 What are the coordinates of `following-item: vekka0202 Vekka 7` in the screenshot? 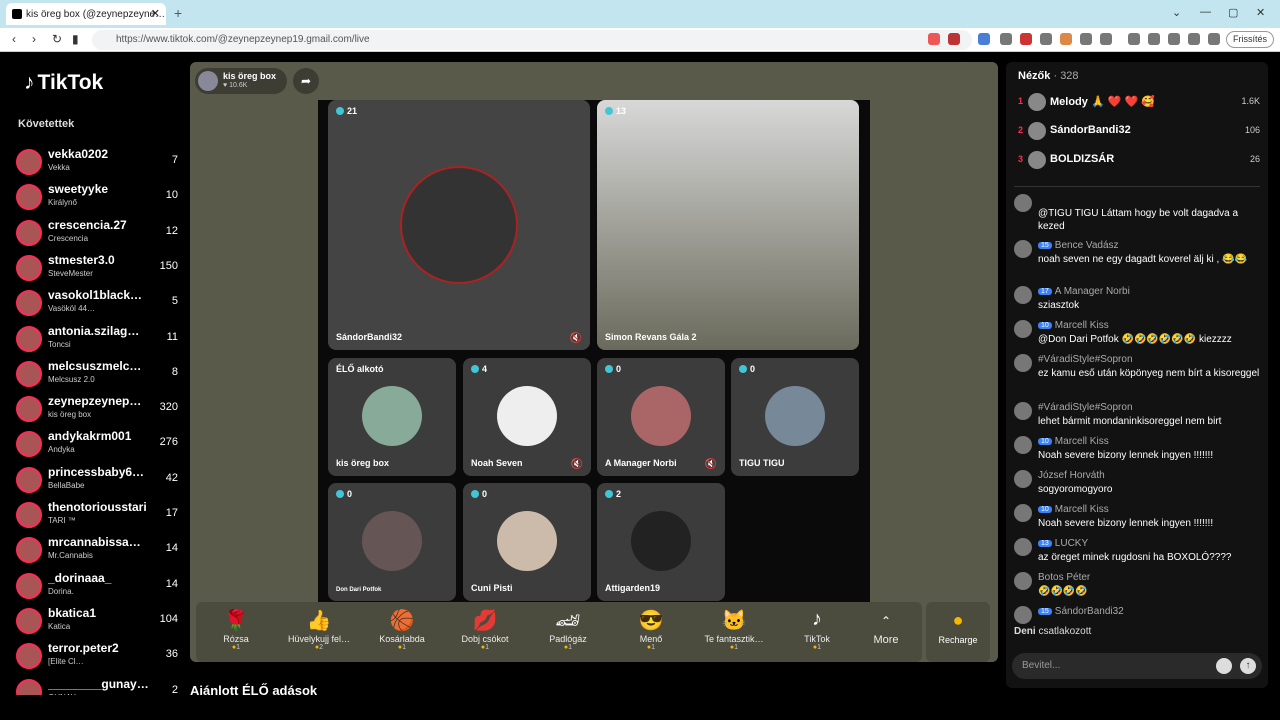 It's located at (101, 162).